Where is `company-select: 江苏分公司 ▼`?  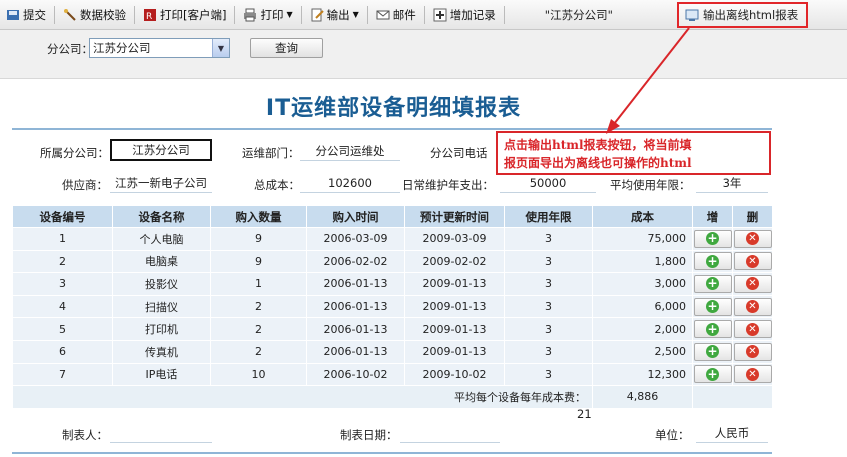 company-select: 江苏分公司 ▼ is located at coordinates (159, 48).